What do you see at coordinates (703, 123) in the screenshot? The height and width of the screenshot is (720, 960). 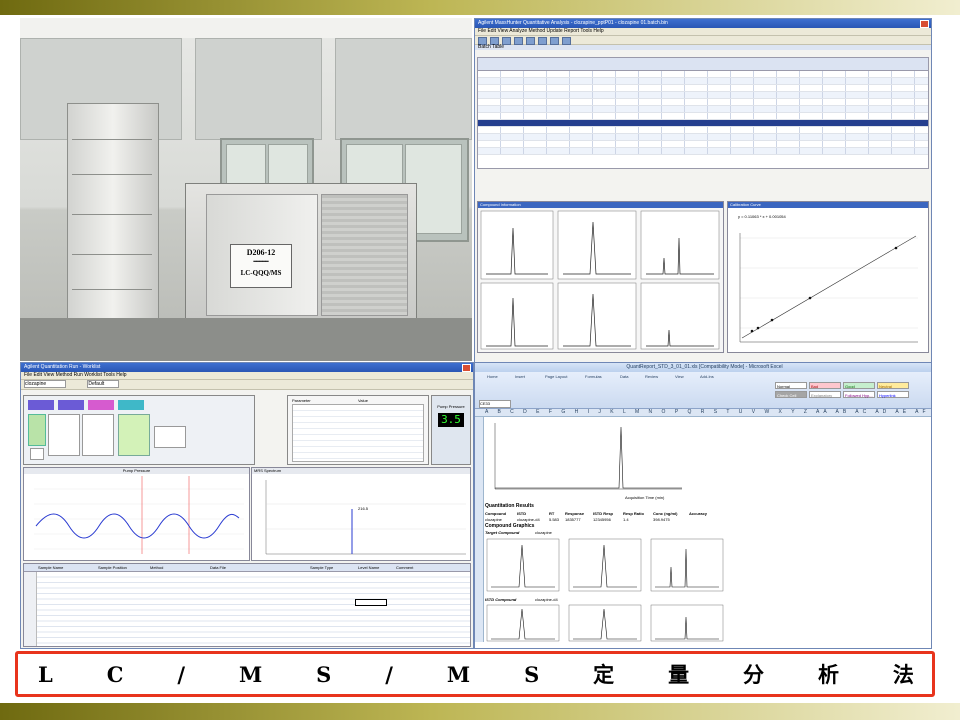 I see `selected-row` at bounding box center [703, 123].